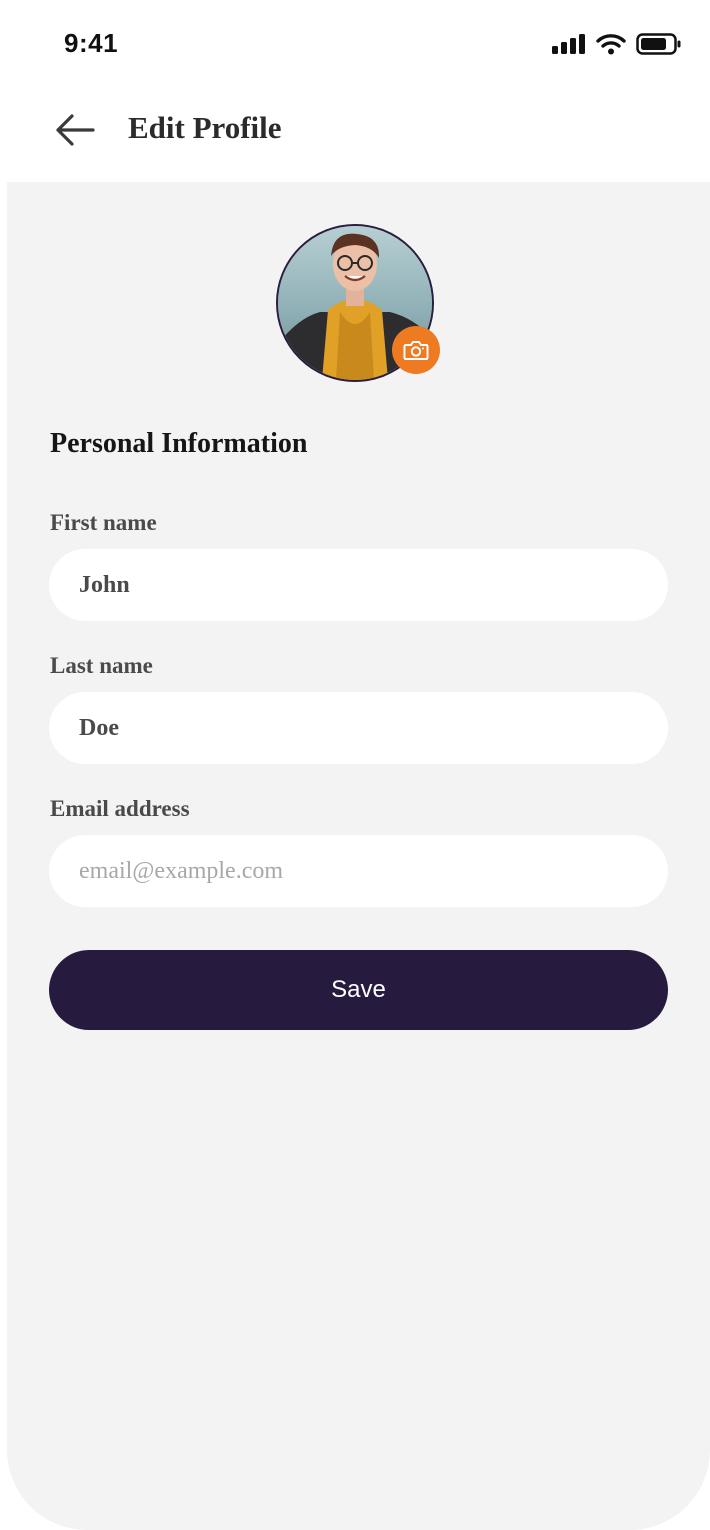 The image size is (710, 1530). Describe the element at coordinates (611, 44) in the screenshot. I see `wifi-icon` at that location.